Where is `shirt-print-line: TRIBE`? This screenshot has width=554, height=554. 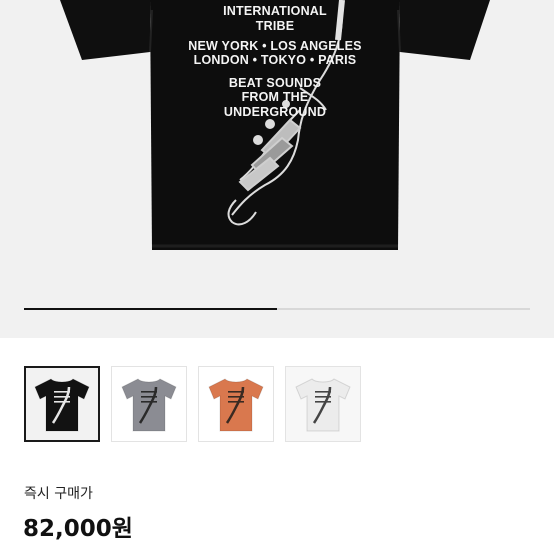 shirt-print-line: TRIBE is located at coordinates (275, 26).